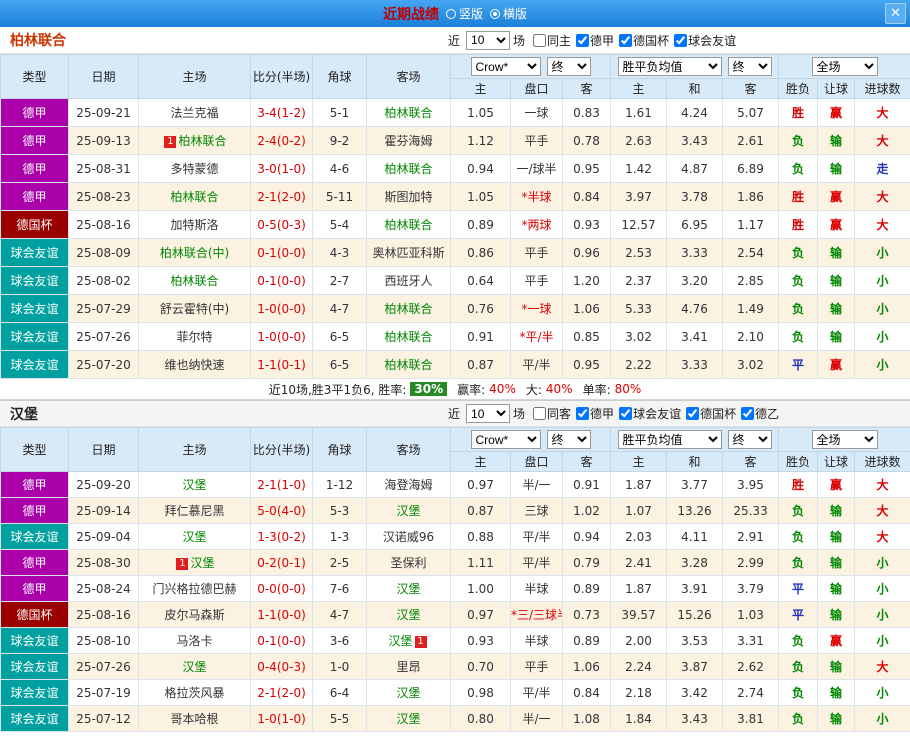 This screenshot has width=910, height=752. Describe the element at coordinates (695, 196) in the screenshot. I see `avg-draw-cell: 3.78` at that location.